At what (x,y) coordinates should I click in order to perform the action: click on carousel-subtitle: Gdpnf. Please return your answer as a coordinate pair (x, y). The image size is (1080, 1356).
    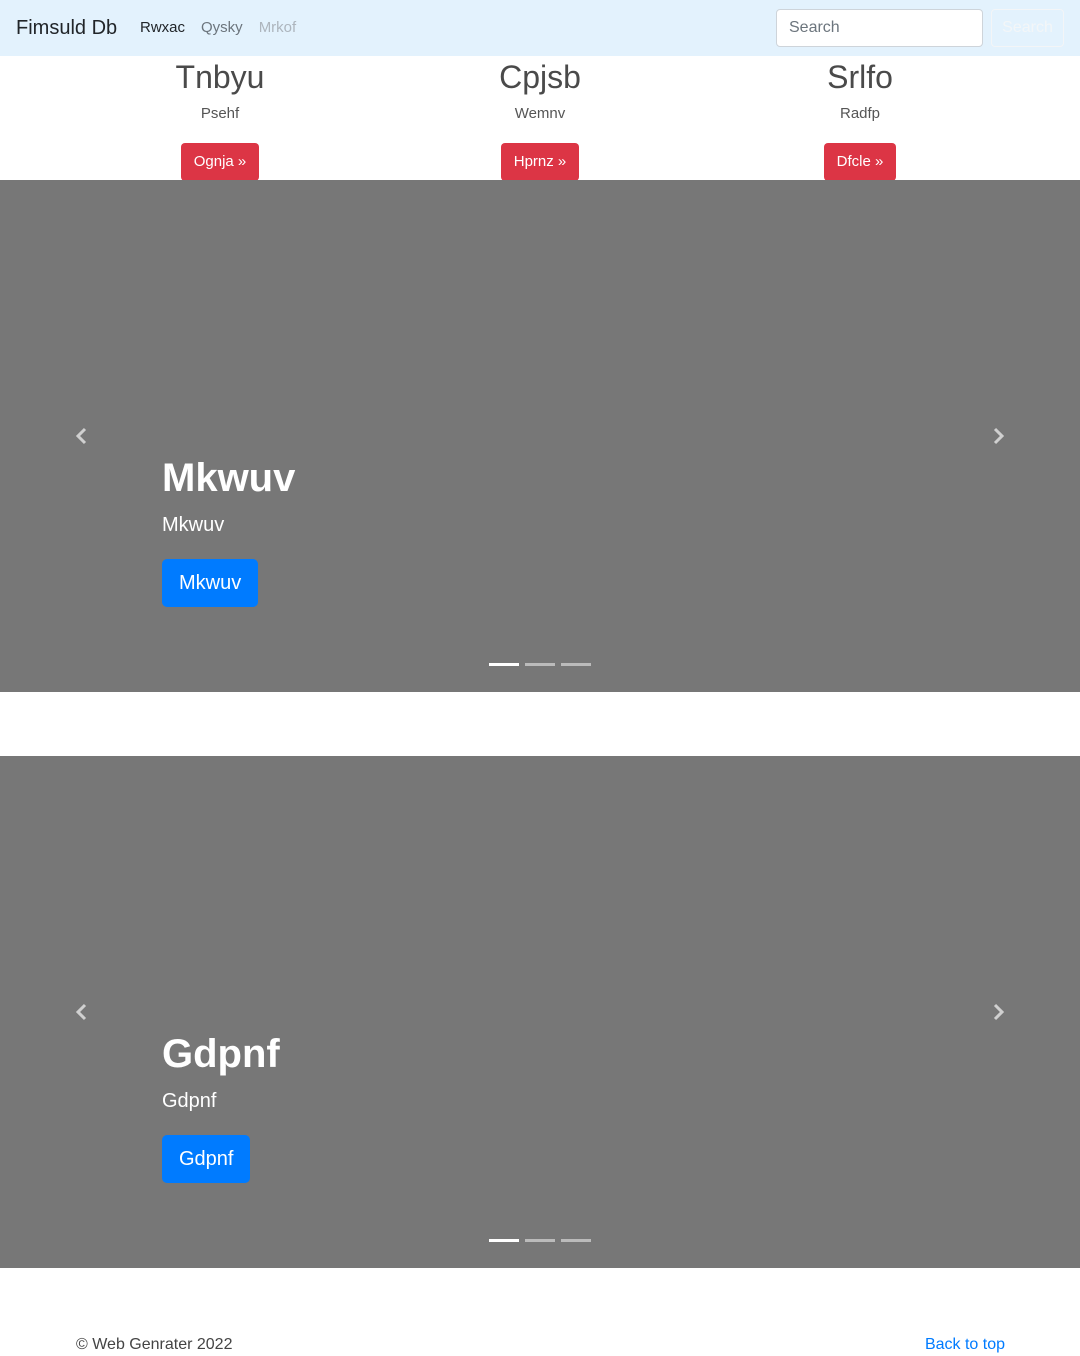
    Looking at the image, I should click on (189, 1101).